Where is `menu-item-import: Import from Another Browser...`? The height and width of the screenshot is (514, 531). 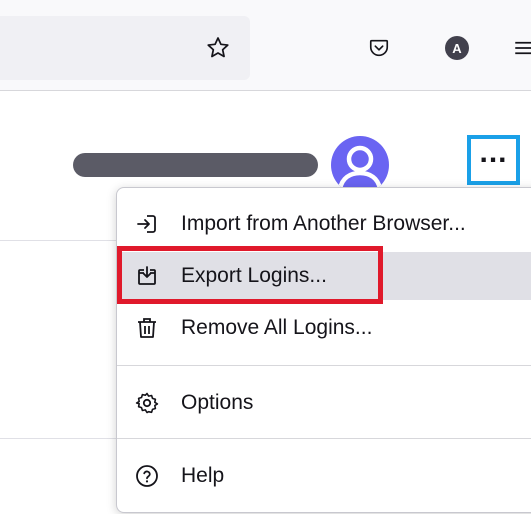 menu-item-import: Import from Another Browser... is located at coordinates (324, 224).